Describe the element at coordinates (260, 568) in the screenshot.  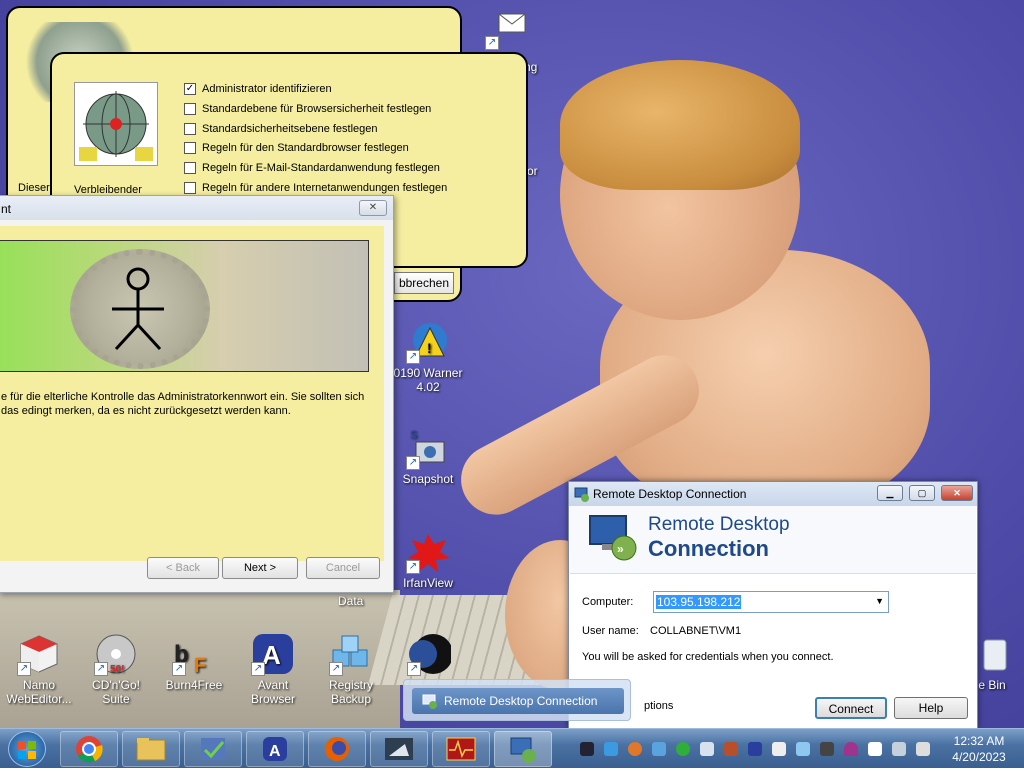
I see `next-button: Next >` at that location.